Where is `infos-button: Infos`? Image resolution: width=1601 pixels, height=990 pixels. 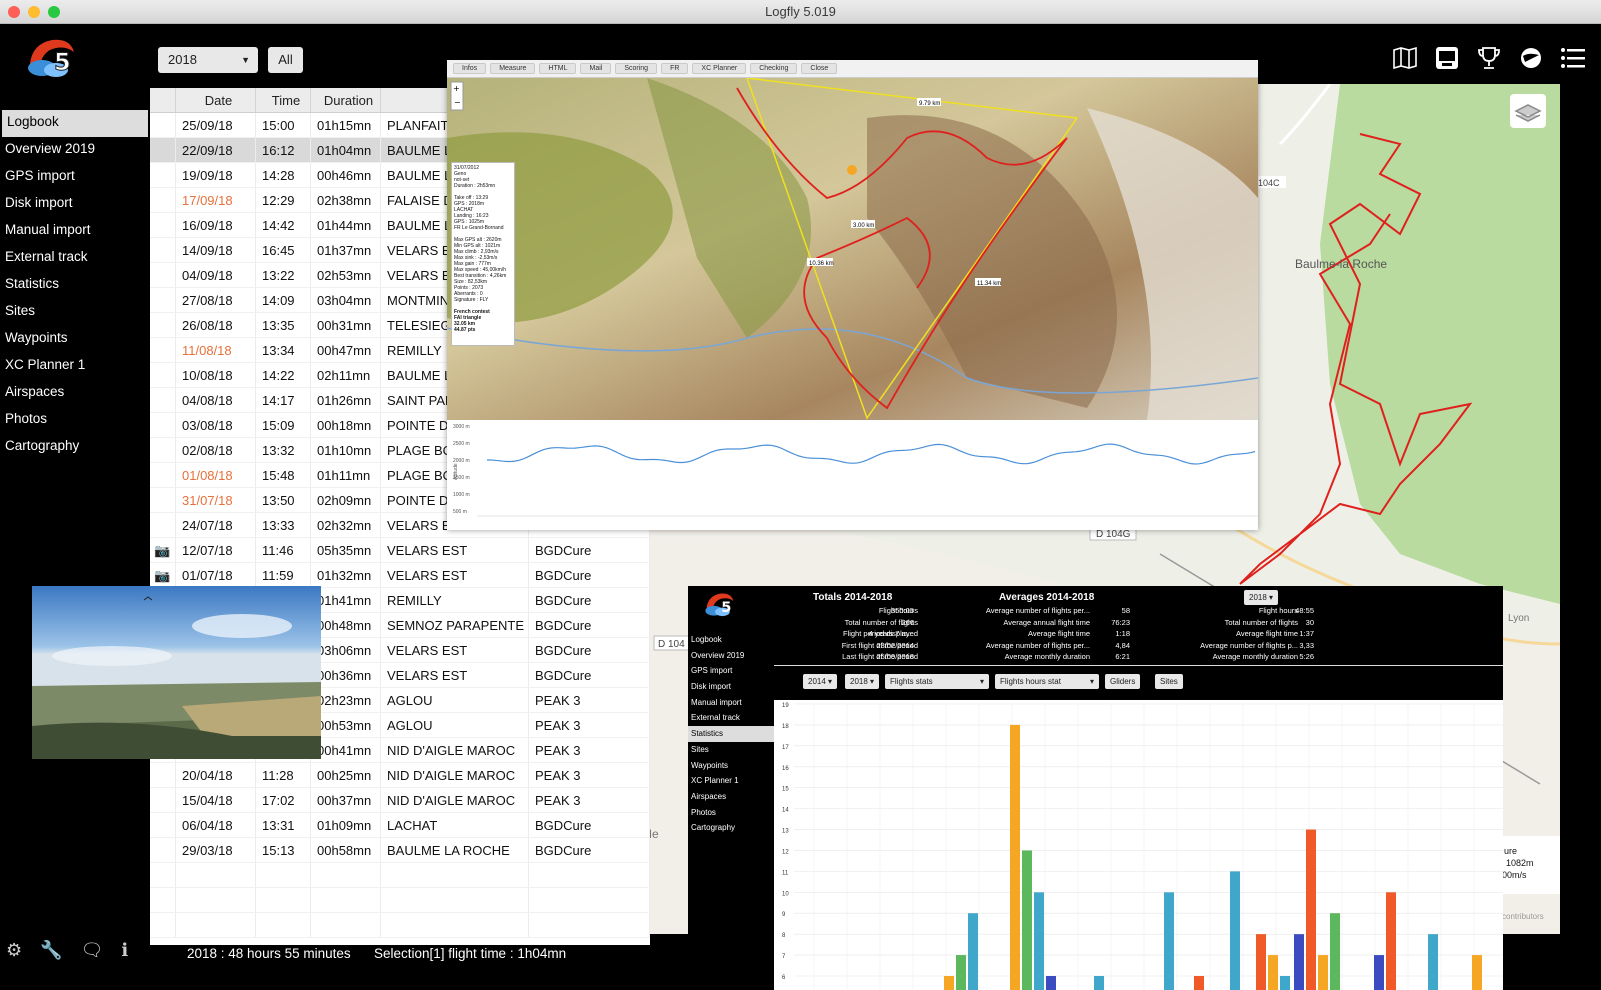 infos-button: Infos is located at coordinates (470, 68).